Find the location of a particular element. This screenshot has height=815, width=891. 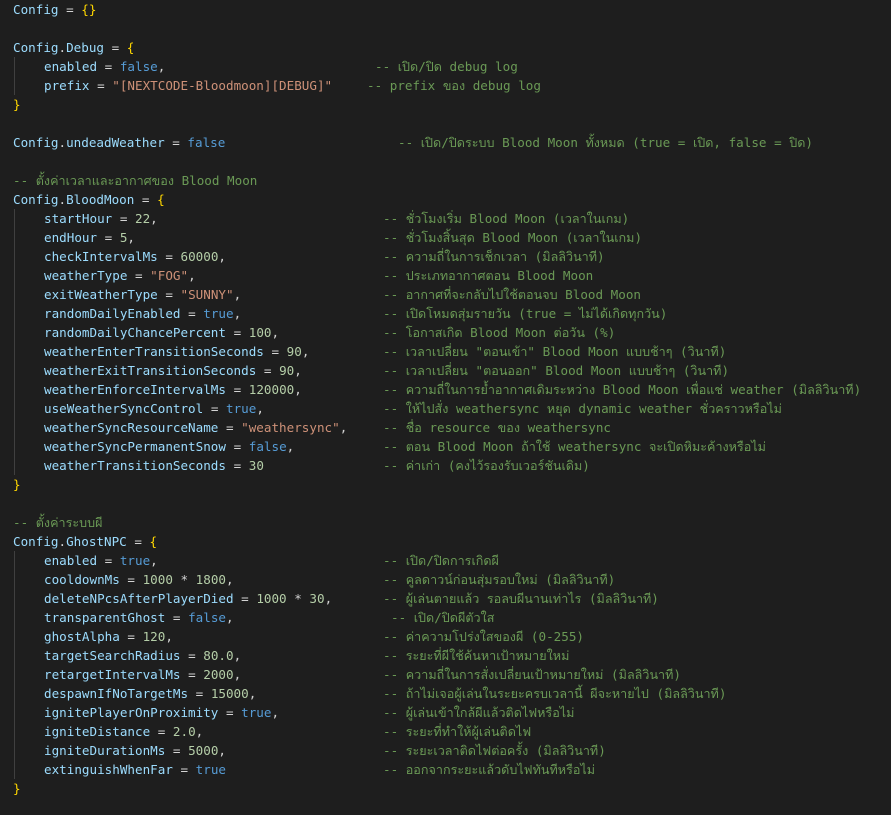

code-line: prefix = "[NEXTCODE-Bloodmoon][DEBUG]" is located at coordinates (188, 85).